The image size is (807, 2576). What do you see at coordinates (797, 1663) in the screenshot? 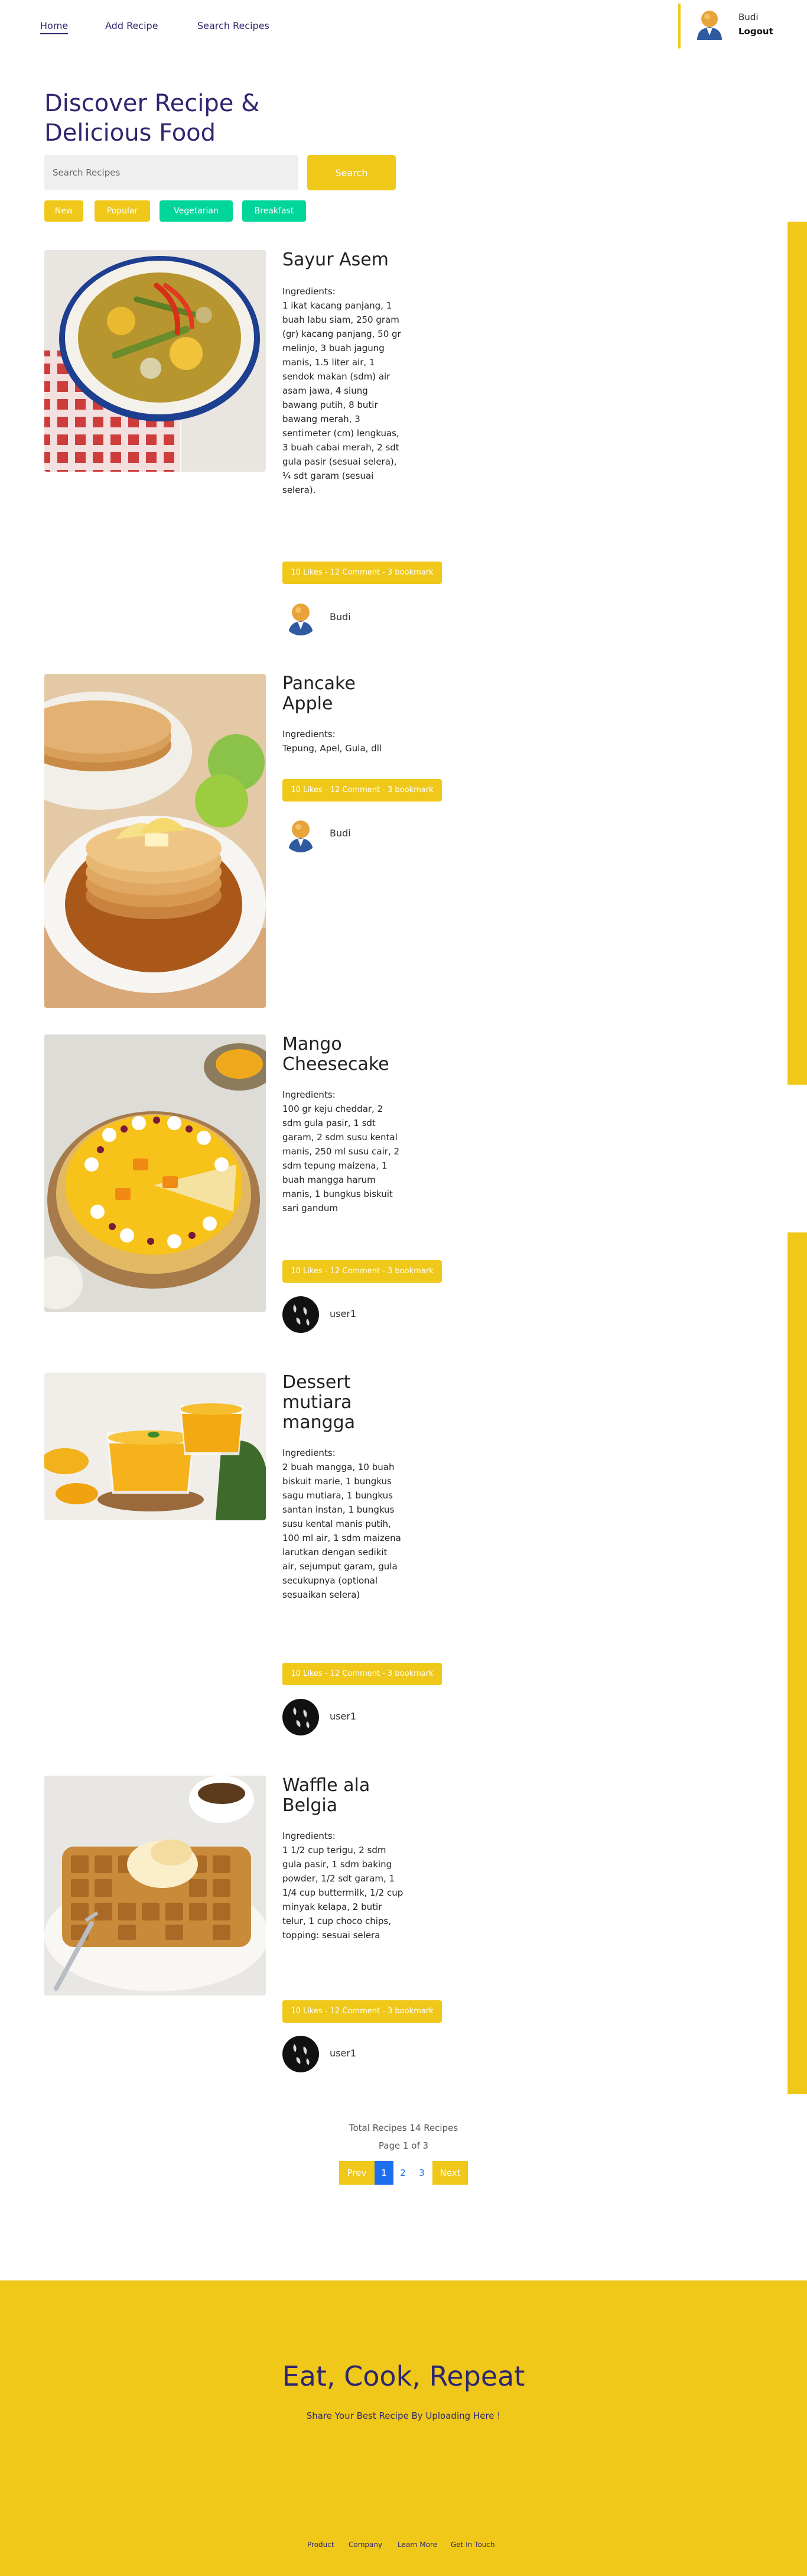
I see `side-decoration-bottom` at bounding box center [797, 1663].